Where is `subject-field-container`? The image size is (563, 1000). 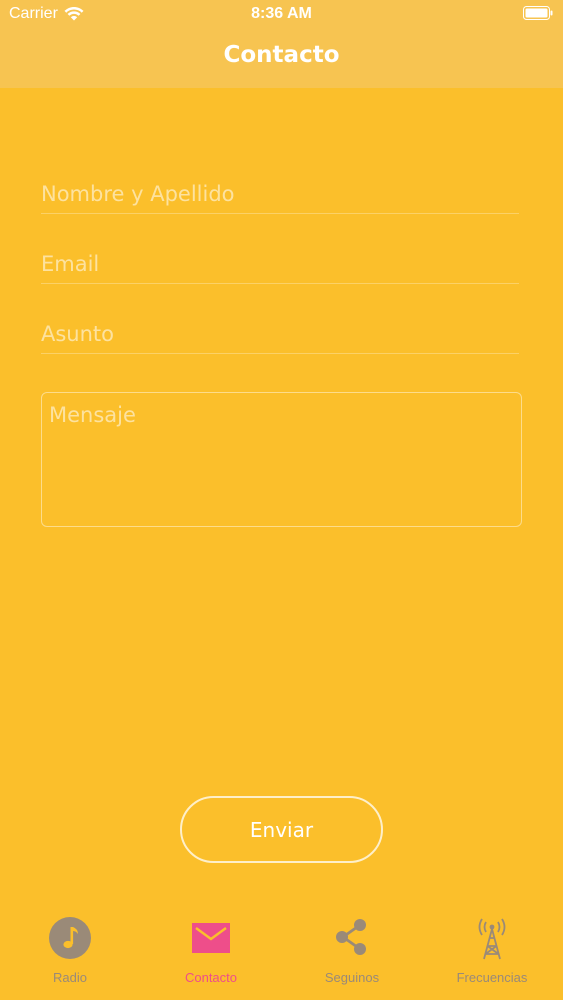
subject-field-container is located at coordinates (280, 334).